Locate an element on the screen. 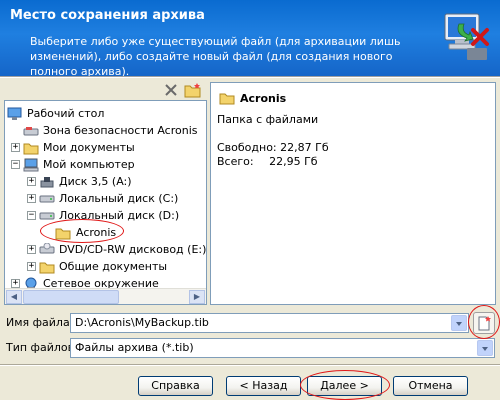 The height and width of the screenshot is (400, 500). computer-icon is located at coordinates (31, 164).